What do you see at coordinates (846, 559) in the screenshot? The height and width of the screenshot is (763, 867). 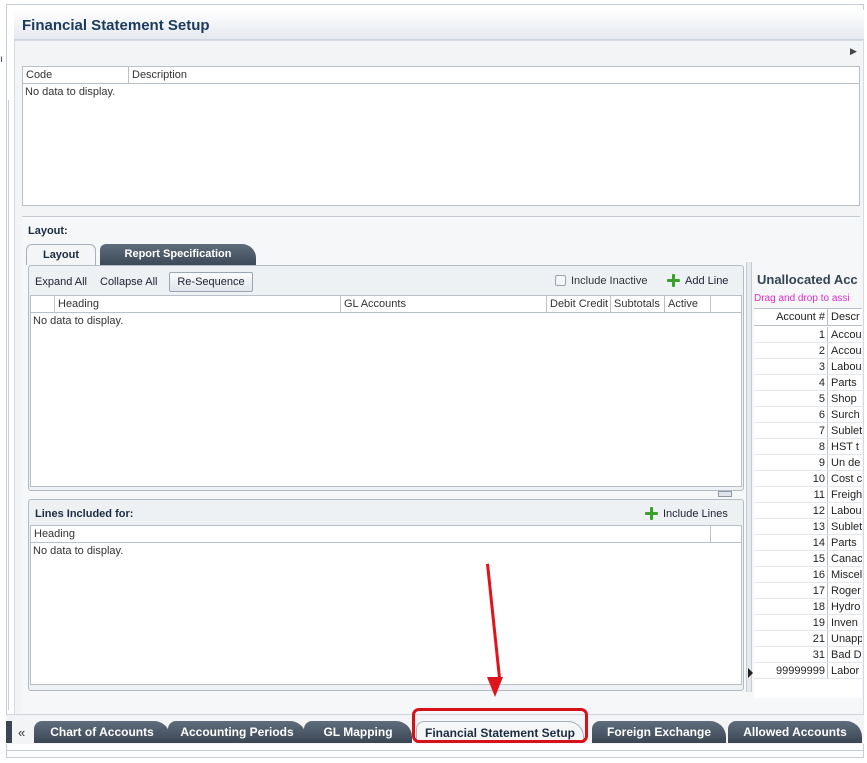 I see `account-description: Canac` at bounding box center [846, 559].